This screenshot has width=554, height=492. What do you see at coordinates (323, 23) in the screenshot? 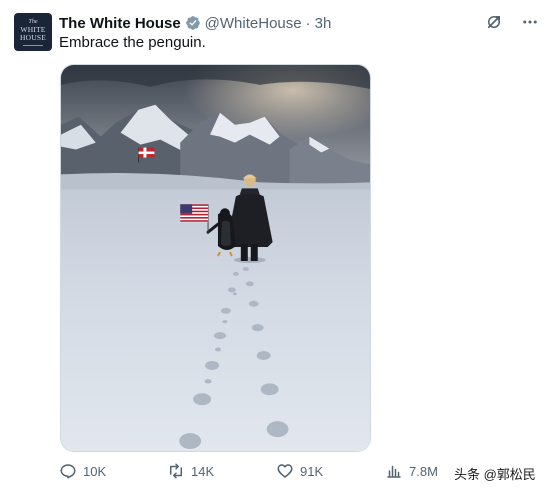
I see `post-time: 3h` at bounding box center [323, 23].